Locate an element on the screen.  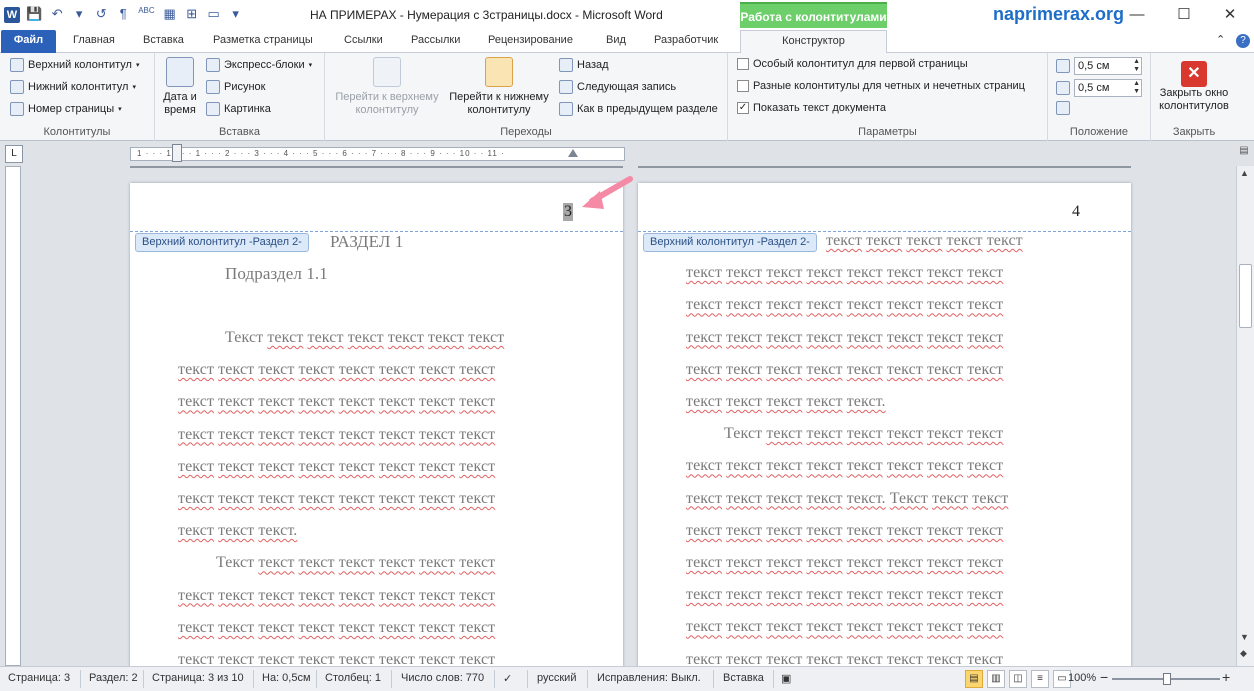
tab-design: Конструктор is located at coordinates (813, 42).